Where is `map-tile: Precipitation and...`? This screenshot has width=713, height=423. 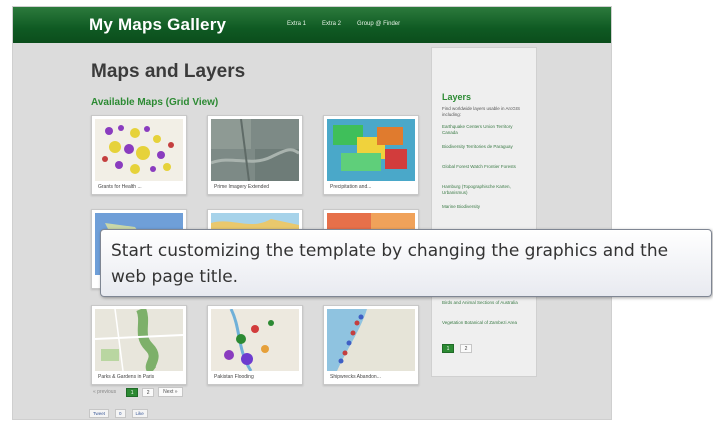 map-tile: Precipitation and... is located at coordinates (371, 155).